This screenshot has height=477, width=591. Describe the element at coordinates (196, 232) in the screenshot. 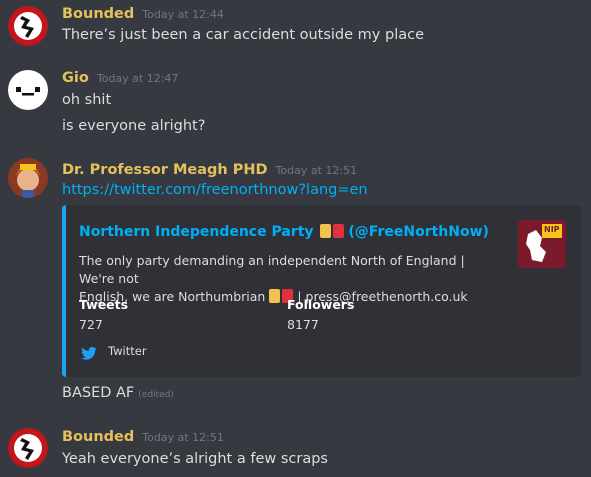

I see `embed-title-name: Northern Independence Party` at that location.